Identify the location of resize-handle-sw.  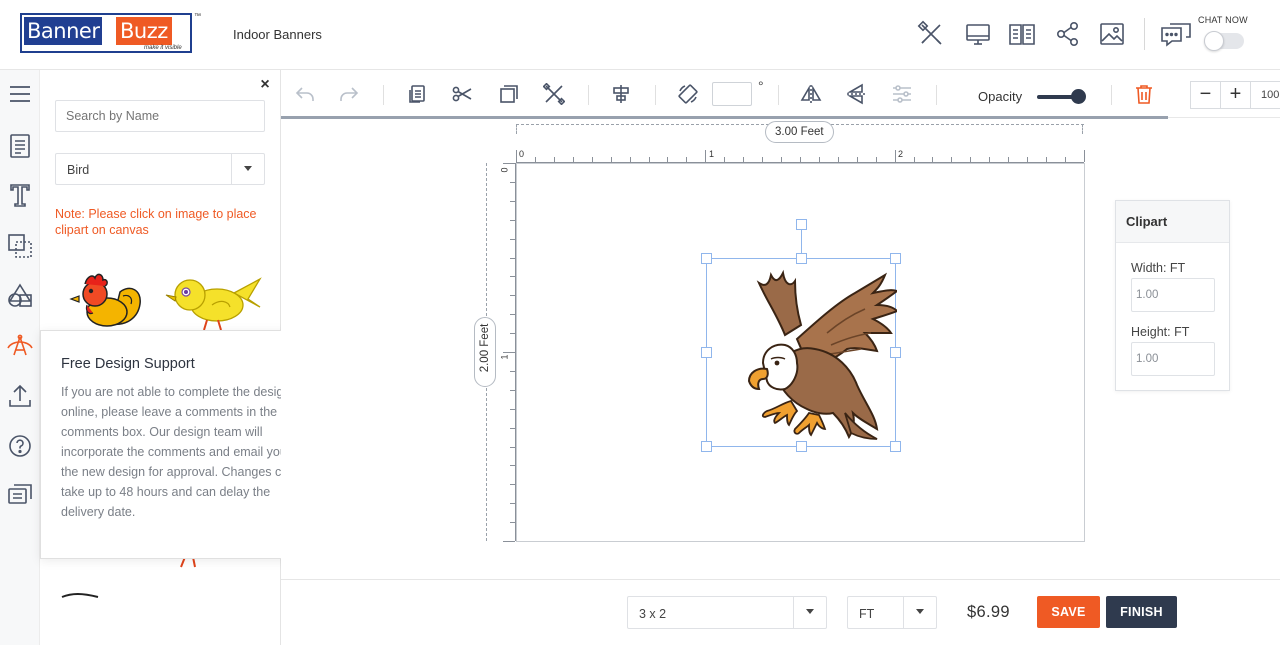
(706, 446).